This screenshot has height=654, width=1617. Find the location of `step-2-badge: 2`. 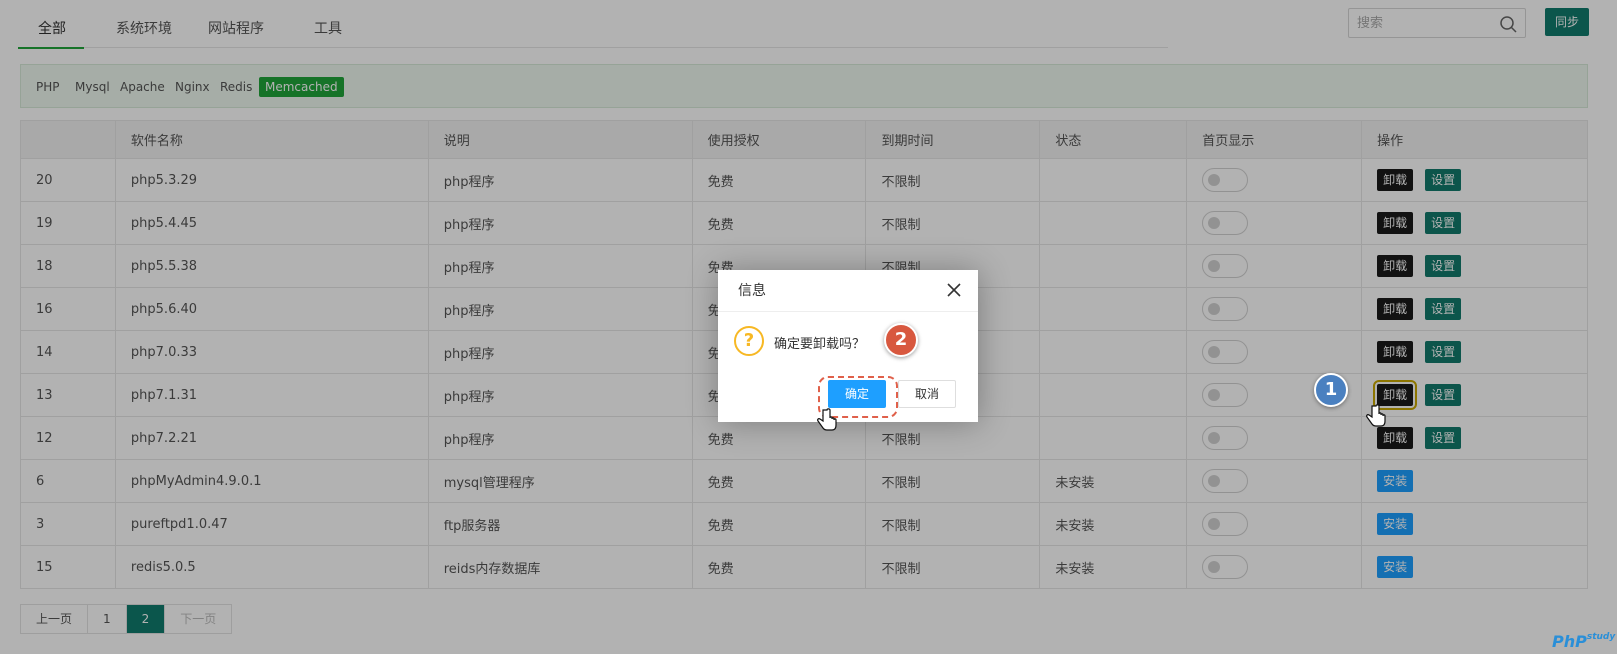

step-2-badge: 2 is located at coordinates (901, 340).